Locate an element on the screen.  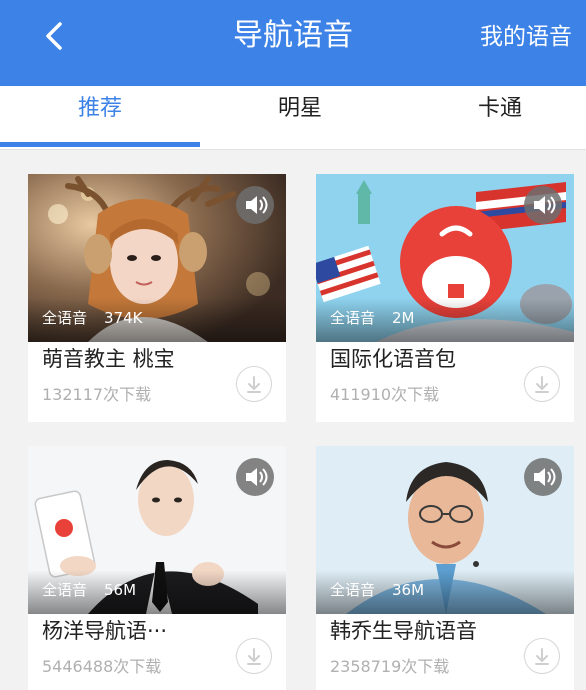
back-button is located at coordinates (56, 36).